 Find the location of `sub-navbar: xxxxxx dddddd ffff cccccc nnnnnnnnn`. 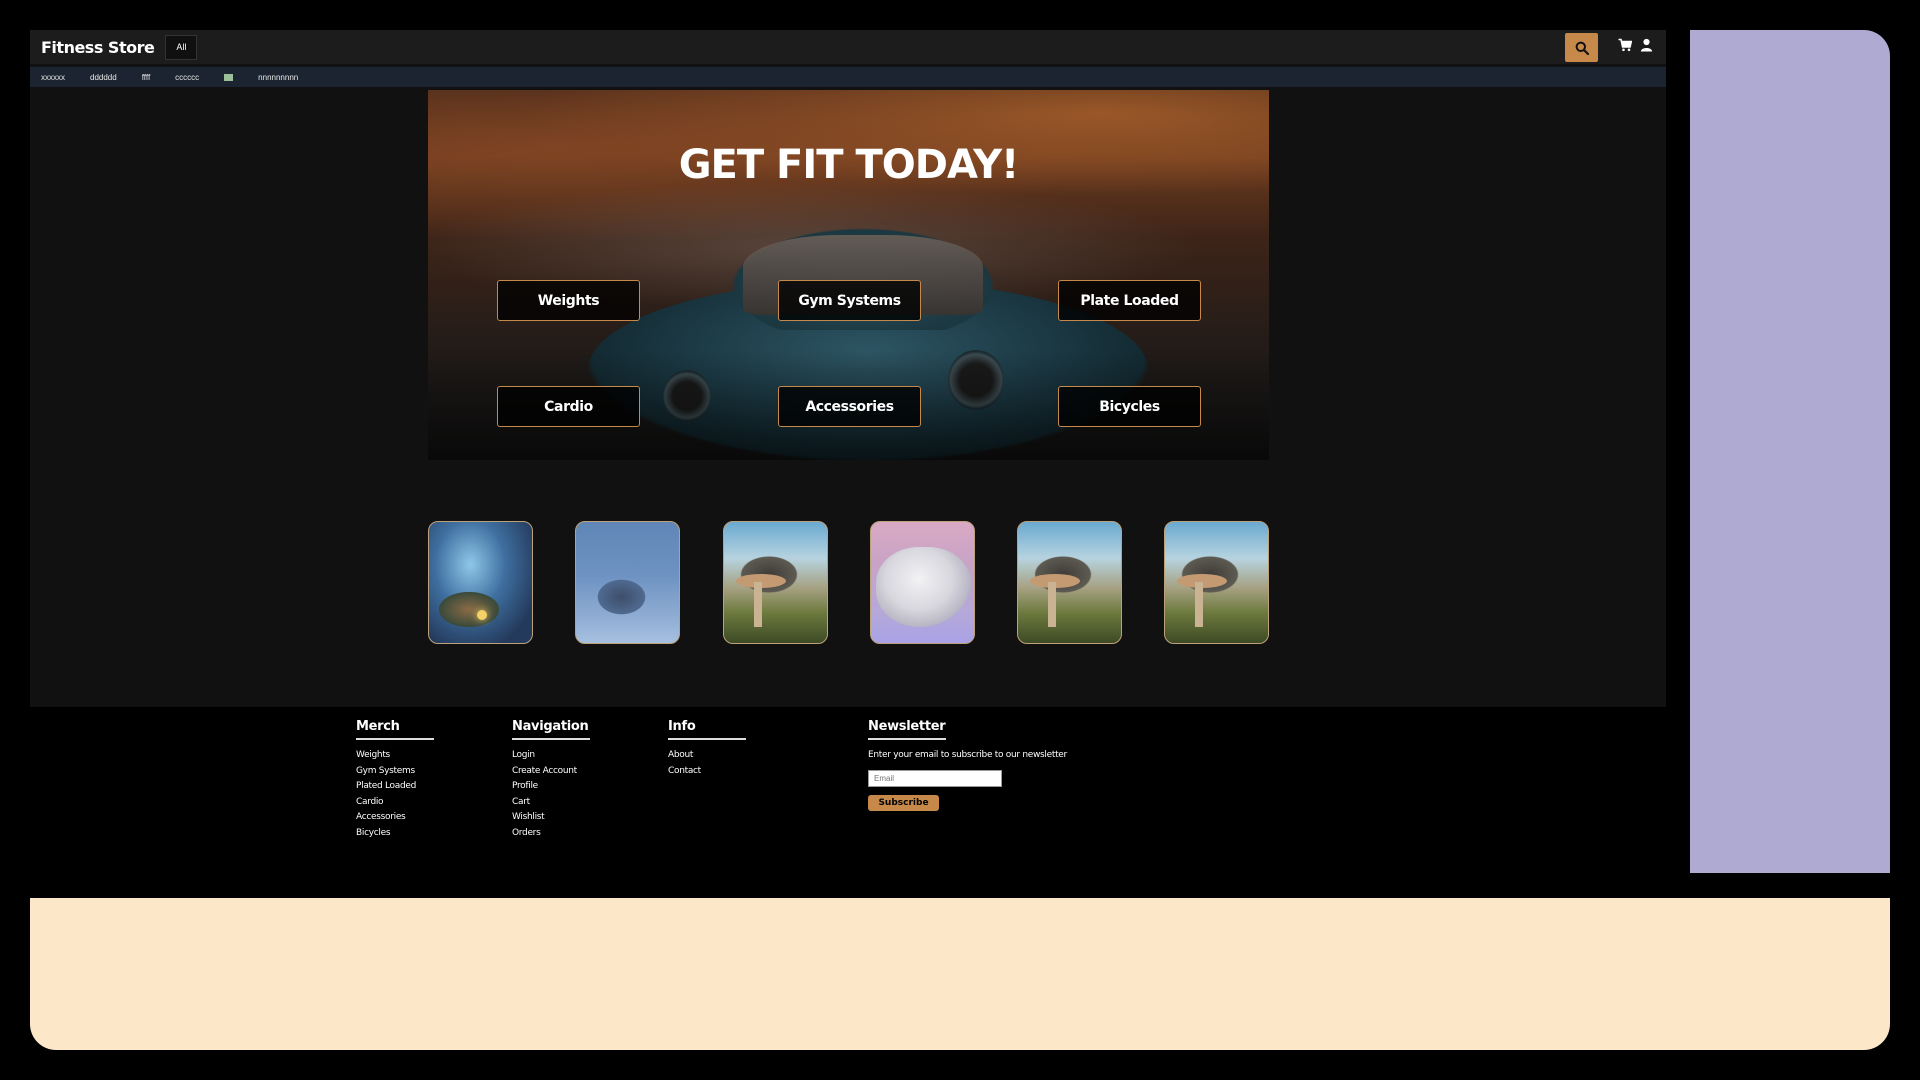

sub-navbar: xxxxxx dddddd ffff cccccc nnnnnnnnn is located at coordinates (848, 77).